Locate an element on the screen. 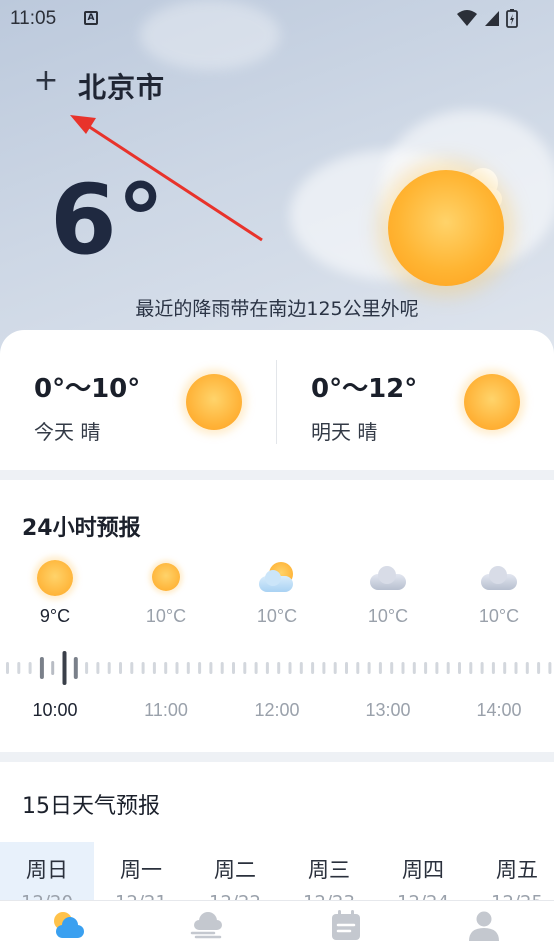  day-tab-week: 周日 is located at coordinates (47, 870).